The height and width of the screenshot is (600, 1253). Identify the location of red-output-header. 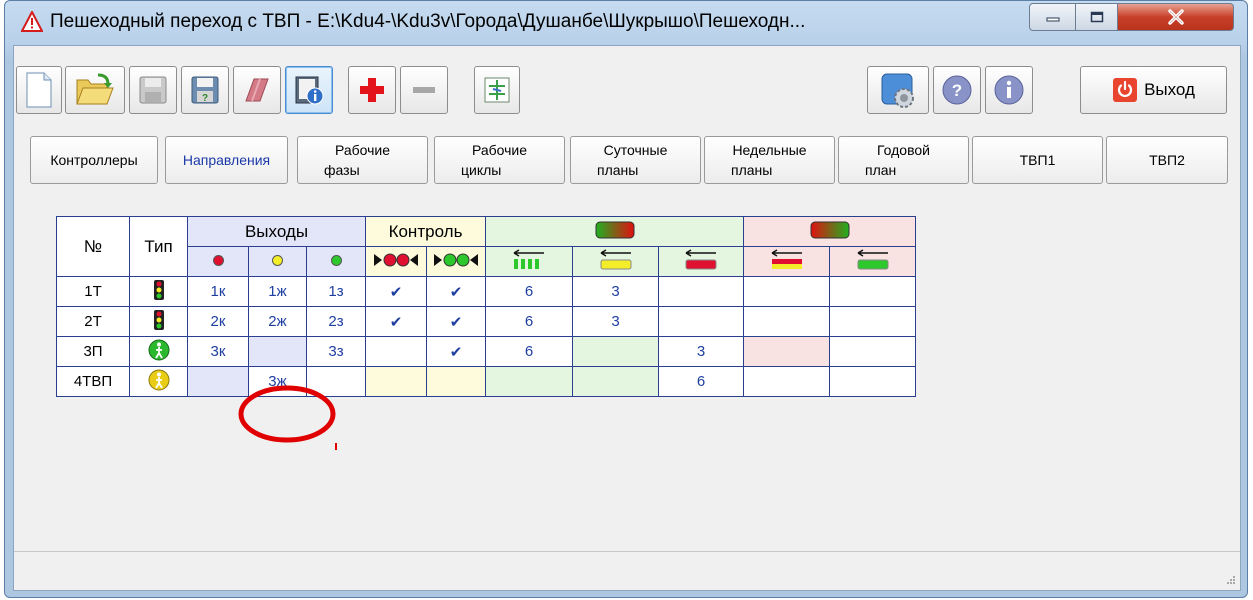
(218, 261).